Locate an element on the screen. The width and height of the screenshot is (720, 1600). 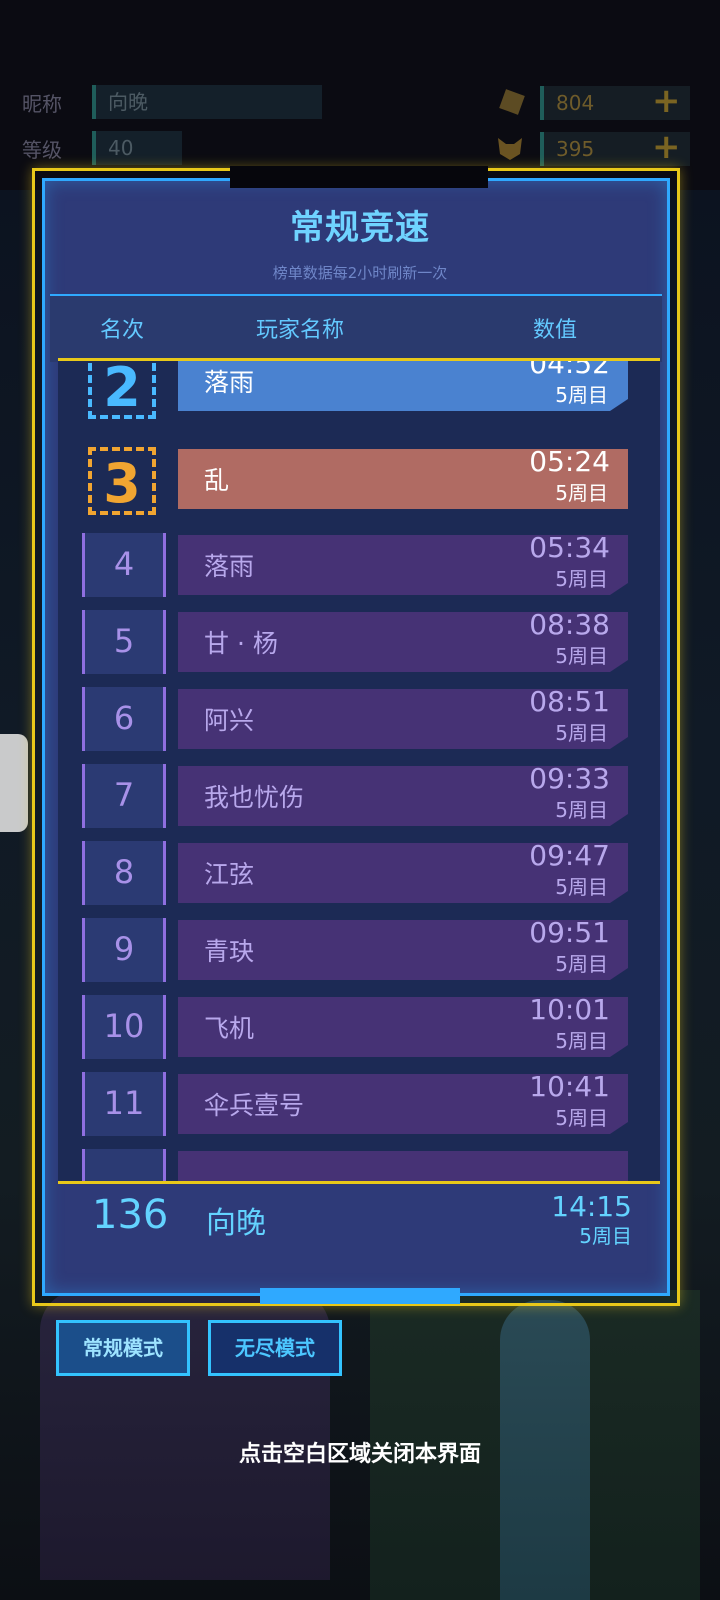
side-drawer-handle is located at coordinates (14, 783).